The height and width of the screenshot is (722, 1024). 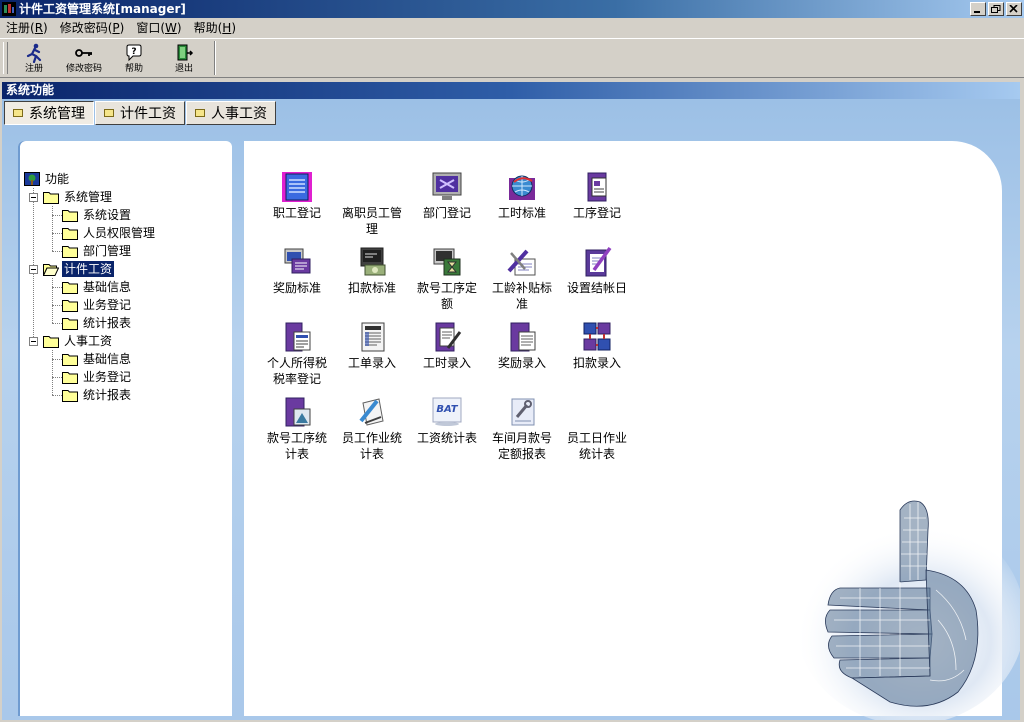 I want to click on deduction-entry-shortcut: 扣款录入, so click(x=597, y=345).